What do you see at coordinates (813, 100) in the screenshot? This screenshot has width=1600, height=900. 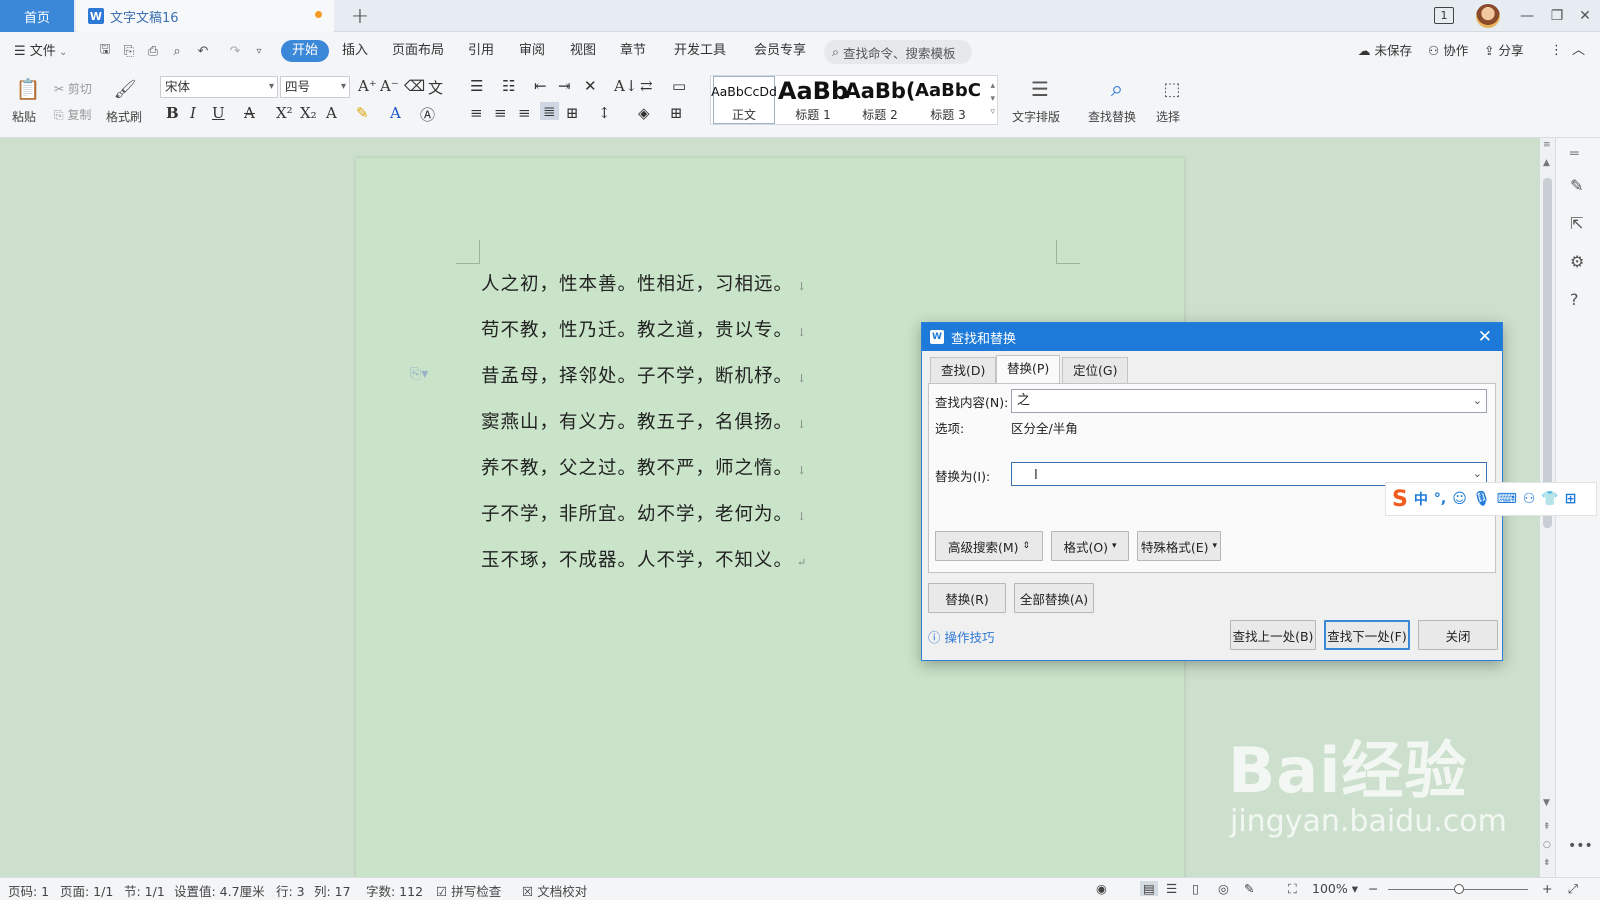 I see `style-heading1: AaBb 标题 1` at bounding box center [813, 100].